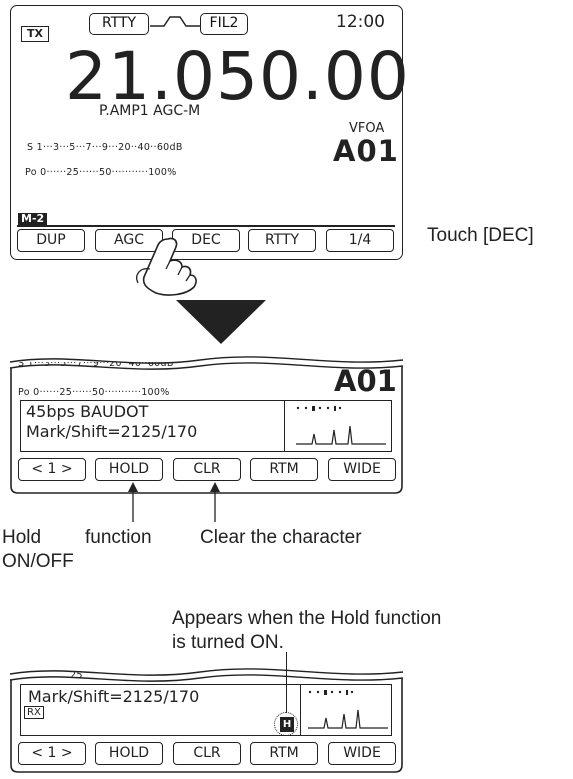  What do you see at coordinates (51, 240) in the screenshot?
I see `dup-key: DUP` at bounding box center [51, 240].